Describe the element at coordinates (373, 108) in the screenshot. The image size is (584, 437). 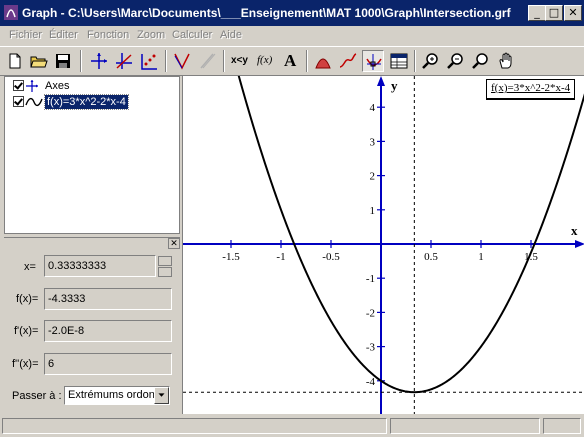
I see `y-tick-label: 4` at that location.